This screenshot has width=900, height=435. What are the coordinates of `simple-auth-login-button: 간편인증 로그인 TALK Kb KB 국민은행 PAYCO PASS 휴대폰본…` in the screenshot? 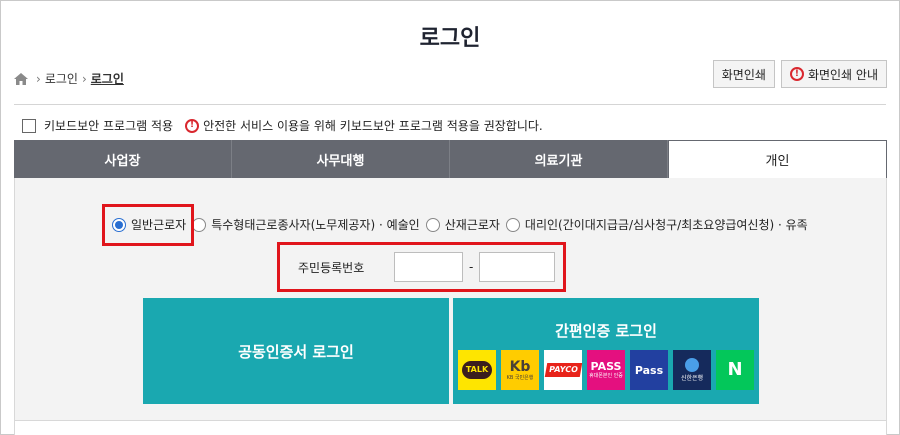 It's located at (606, 351).